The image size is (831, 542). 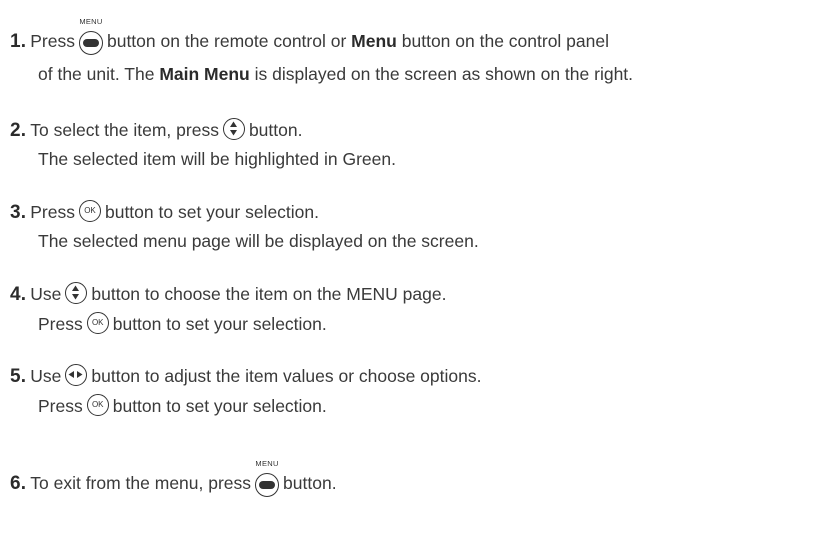 What do you see at coordinates (76, 375) in the screenshot?
I see `left-right-button-icon` at bounding box center [76, 375].